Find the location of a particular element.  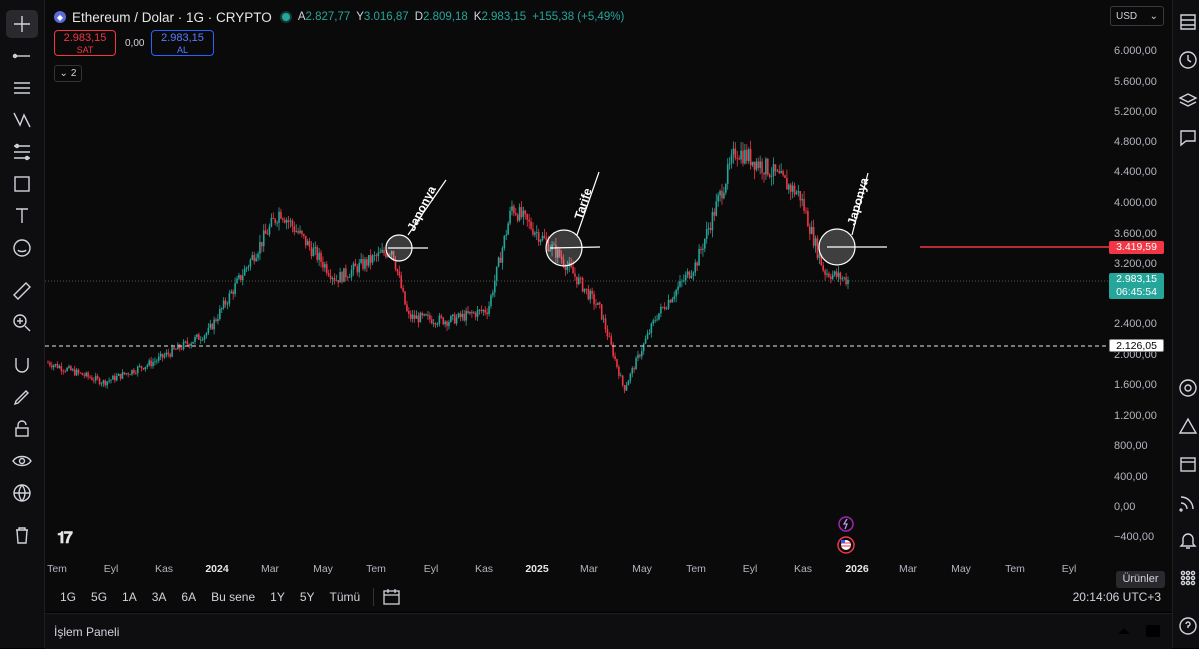

eye-icon is located at coordinates (22, 461).